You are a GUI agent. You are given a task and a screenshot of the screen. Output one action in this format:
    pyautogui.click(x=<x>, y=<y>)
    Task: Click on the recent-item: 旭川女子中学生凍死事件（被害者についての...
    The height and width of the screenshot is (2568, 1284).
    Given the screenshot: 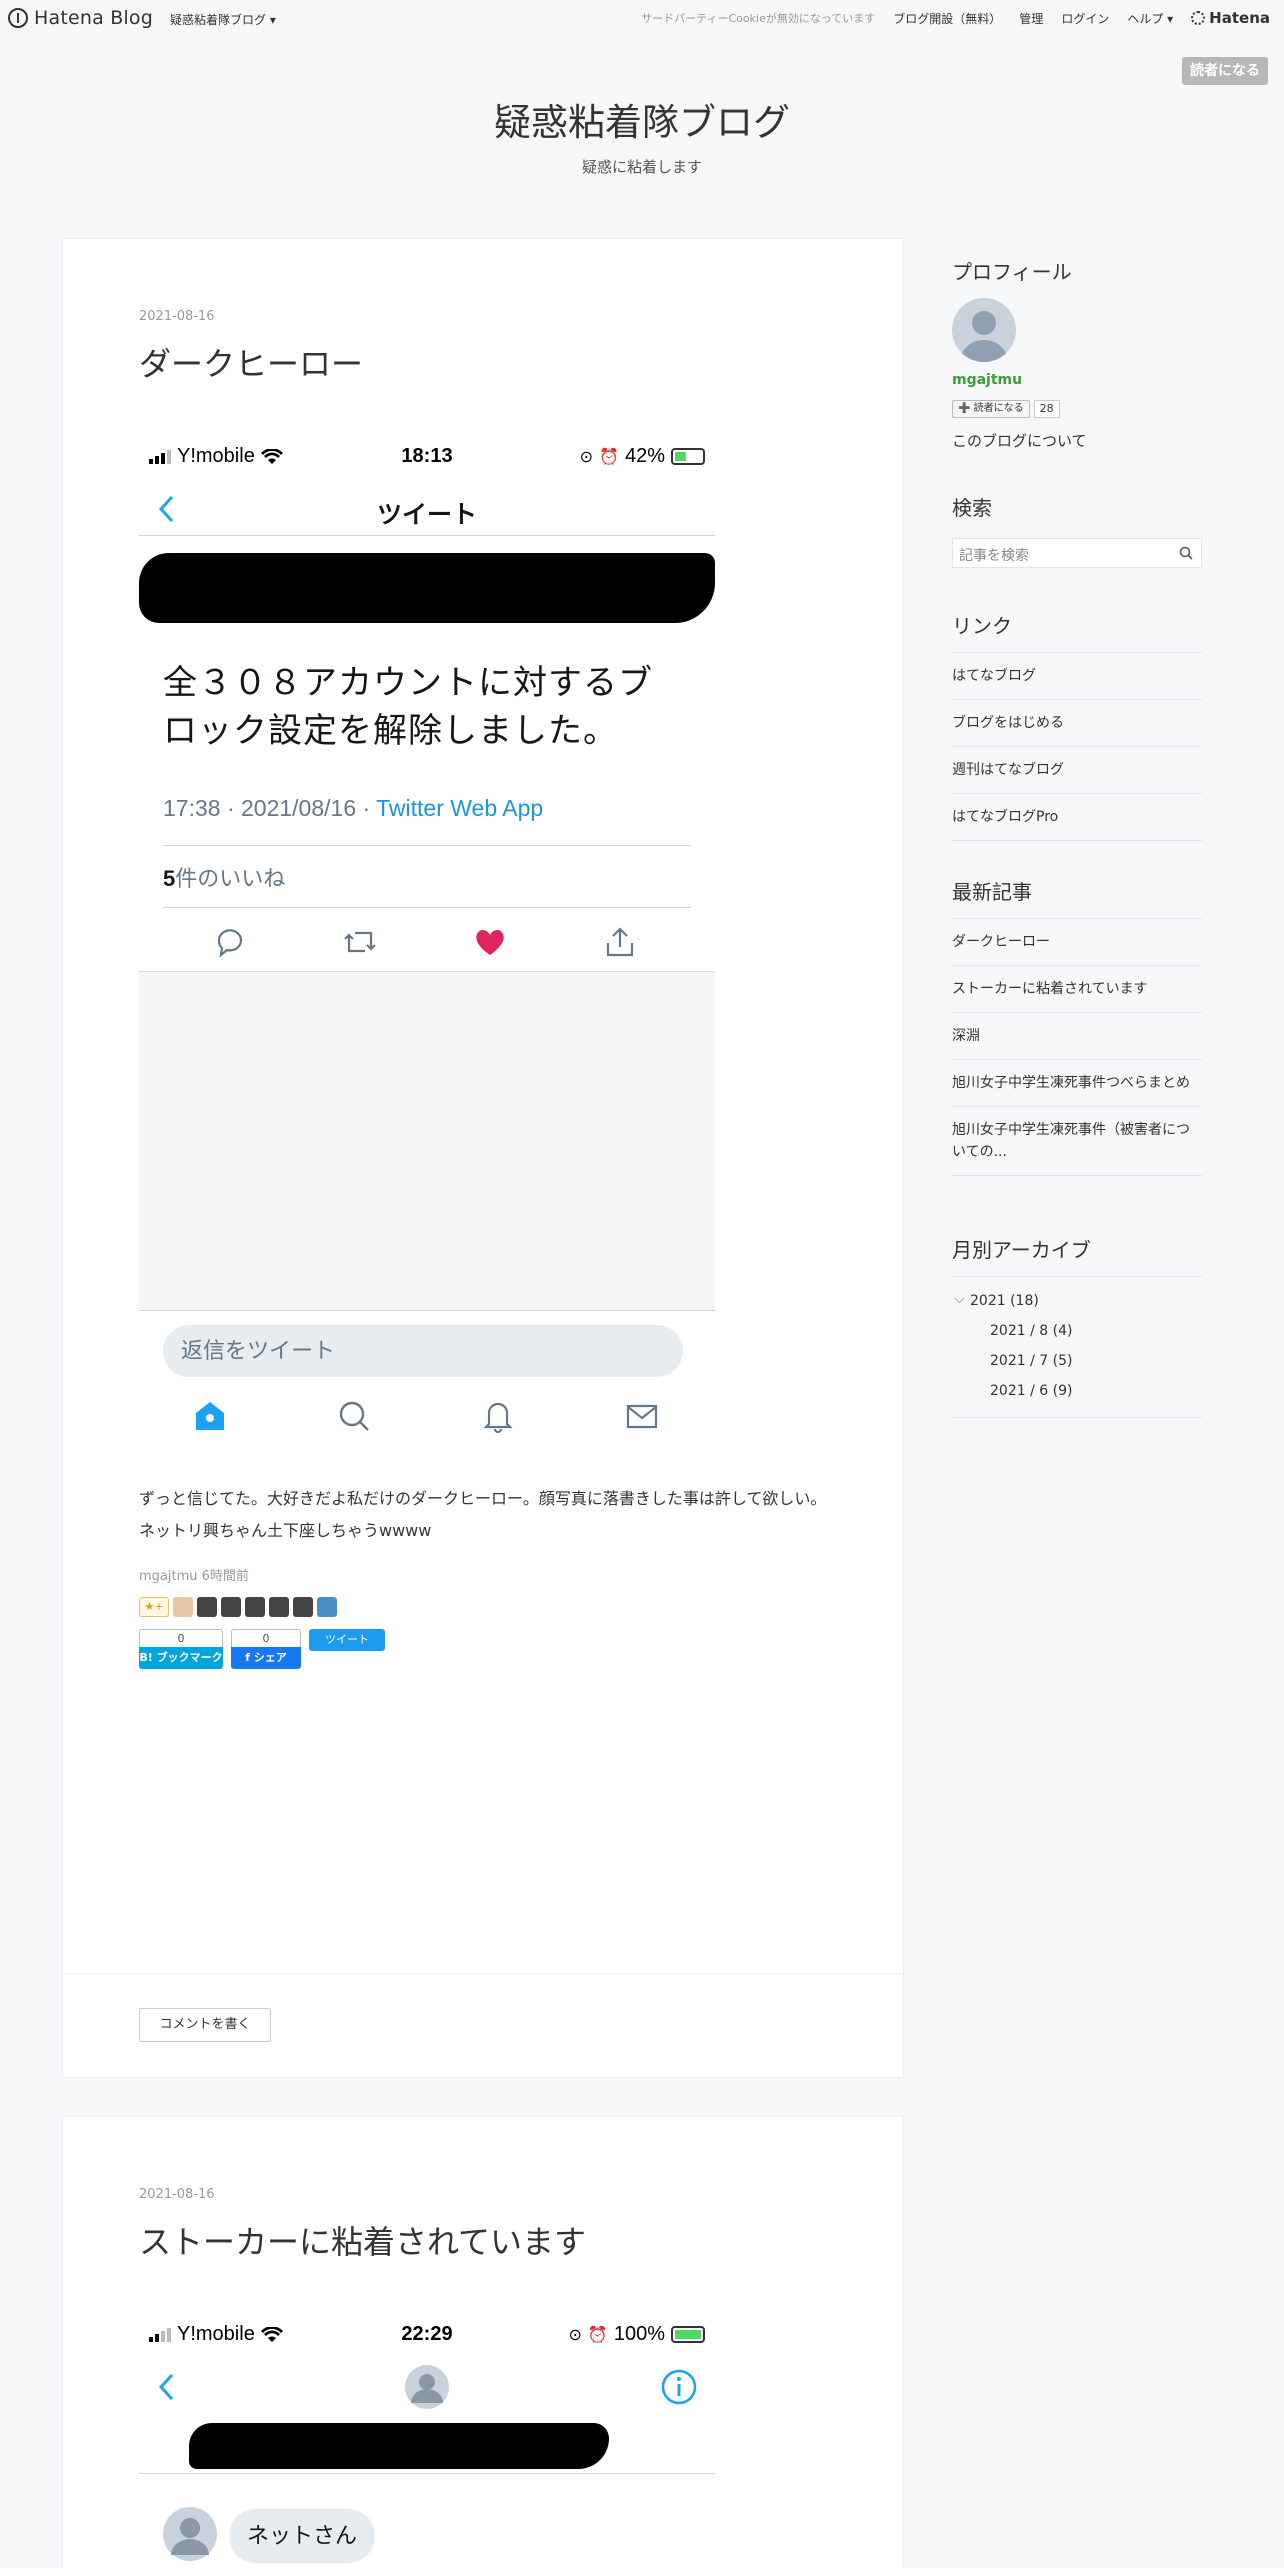 What is the action you would take?
    pyautogui.click(x=1077, y=1141)
    